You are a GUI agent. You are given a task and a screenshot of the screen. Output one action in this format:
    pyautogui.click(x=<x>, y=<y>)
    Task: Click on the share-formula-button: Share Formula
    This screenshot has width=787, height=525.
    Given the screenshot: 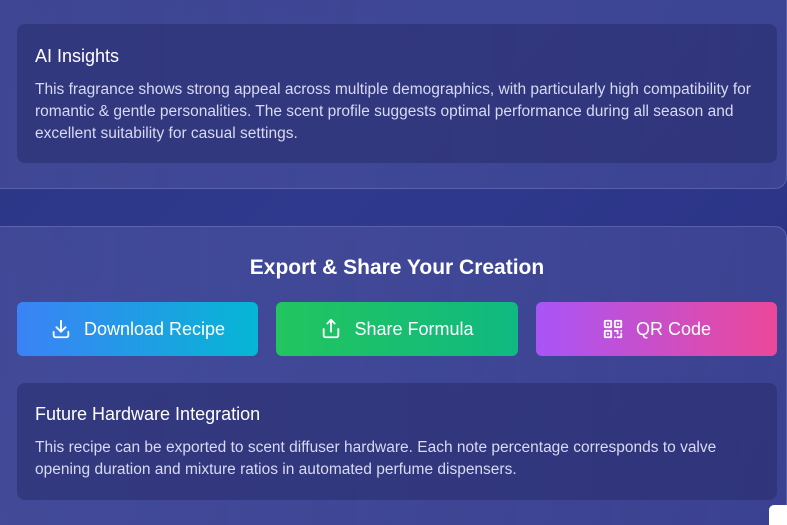 What is the action you would take?
    pyautogui.click(x=397, y=329)
    